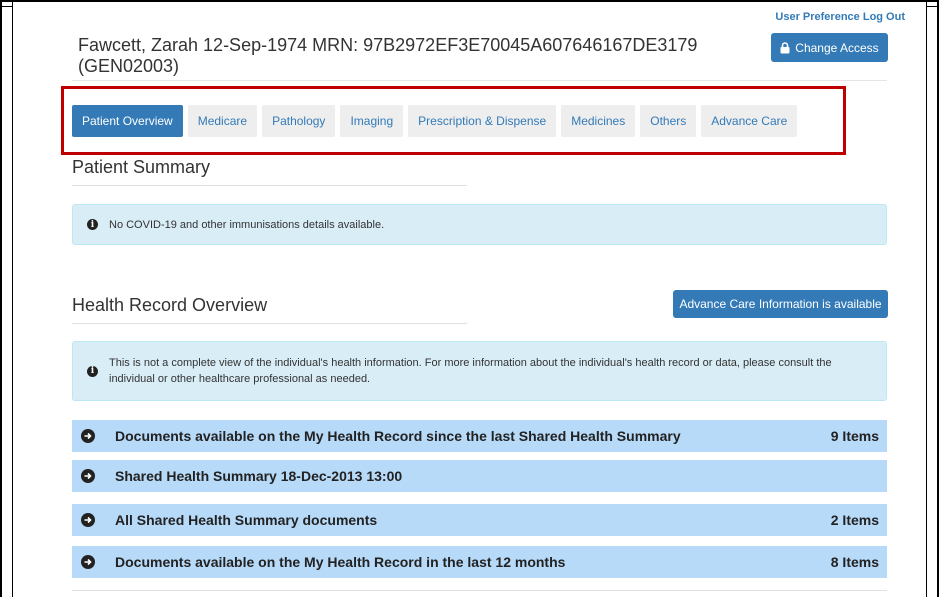 The image size is (939, 597). I want to click on tab-prescription-dispense: Prescription & Dispense, so click(482, 121).